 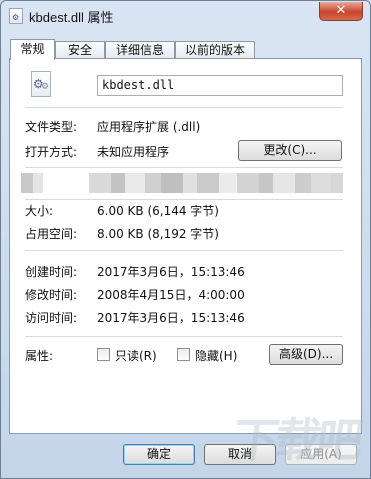 I want to click on dll-file-icon: ⚙ ⚙, so click(x=41, y=84).